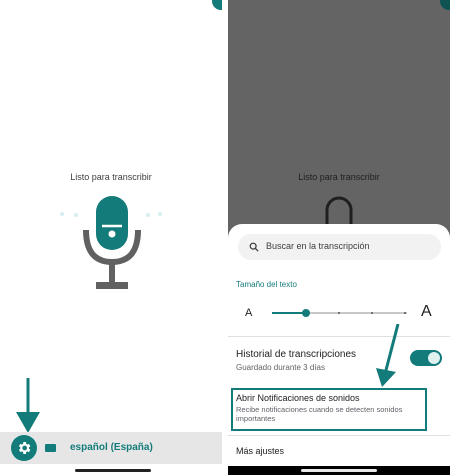 This screenshot has width=450, height=475. What do you see at coordinates (426, 311) in the screenshot?
I see `text-size-large-label: A` at bounding box center [426, 311].